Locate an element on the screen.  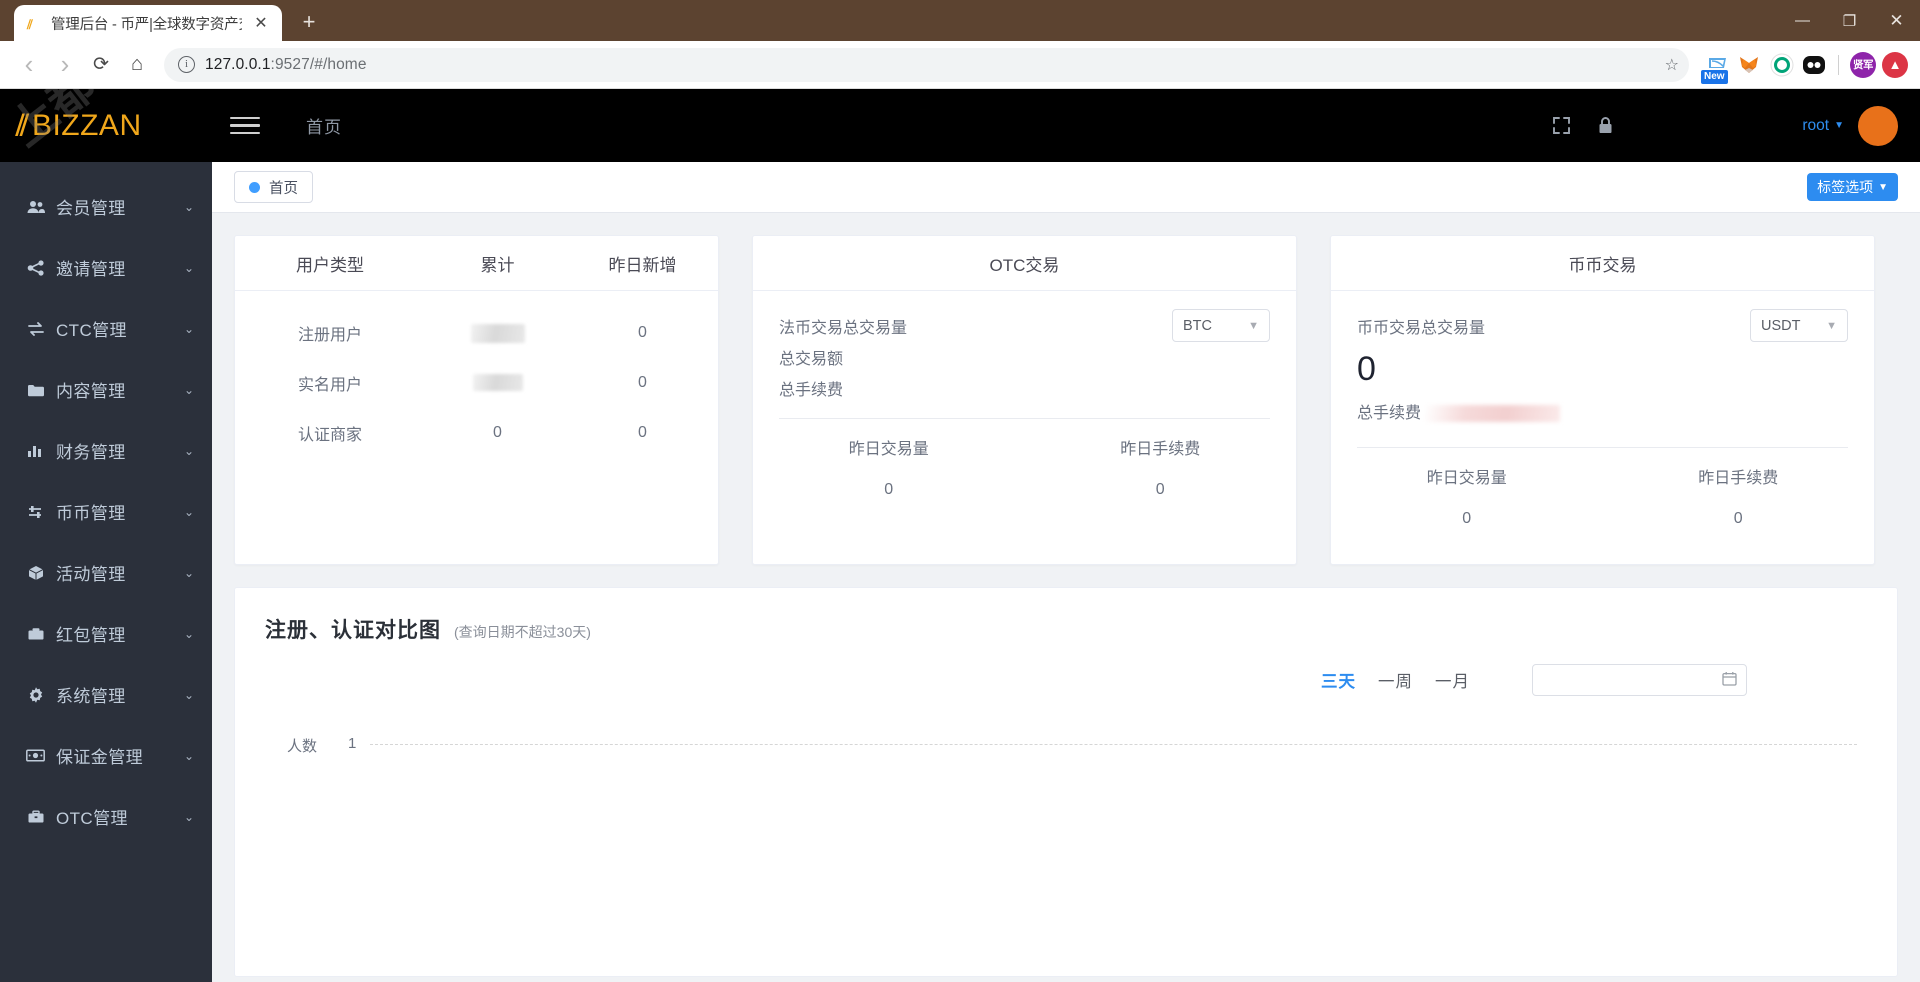
table-row: 注册用户 0 is located at coordinates (476, 333).